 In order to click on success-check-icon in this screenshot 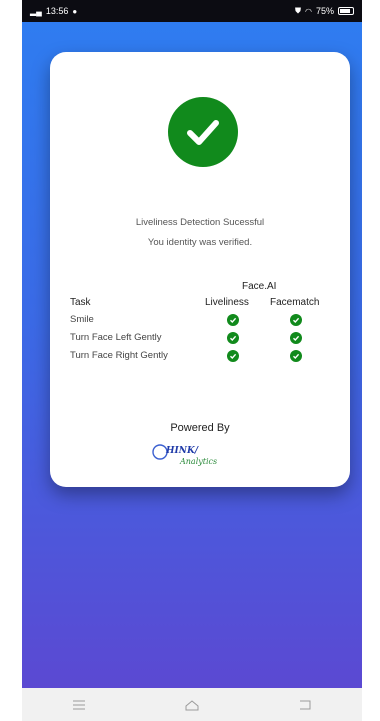, I will do `click(203, 132)`.